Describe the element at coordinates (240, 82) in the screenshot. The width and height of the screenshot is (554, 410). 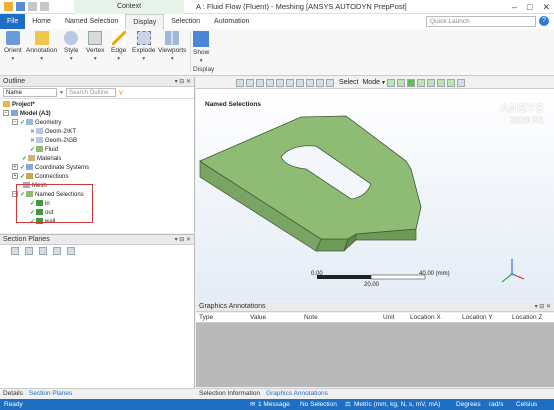
I see `zoom-fit-icon` at that location.